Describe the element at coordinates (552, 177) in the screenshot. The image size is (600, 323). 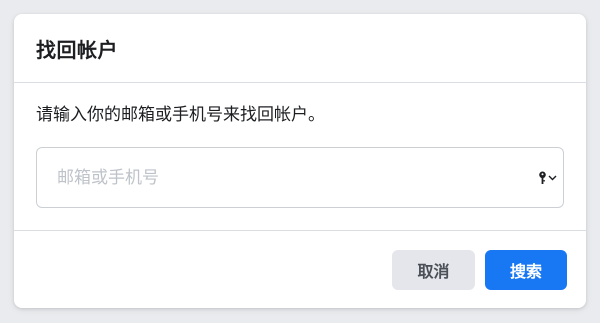
I see `chevron-down-icon` at that location.